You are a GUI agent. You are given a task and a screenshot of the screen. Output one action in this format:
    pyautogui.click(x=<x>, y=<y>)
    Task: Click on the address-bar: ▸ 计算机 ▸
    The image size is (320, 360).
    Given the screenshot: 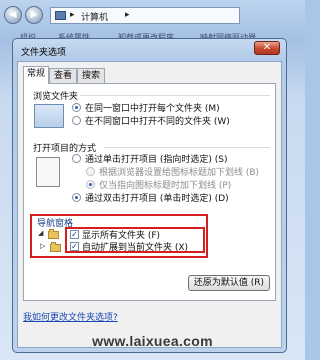 What is the action you would take?
    pyautogui.click(x=145, y=15)
    